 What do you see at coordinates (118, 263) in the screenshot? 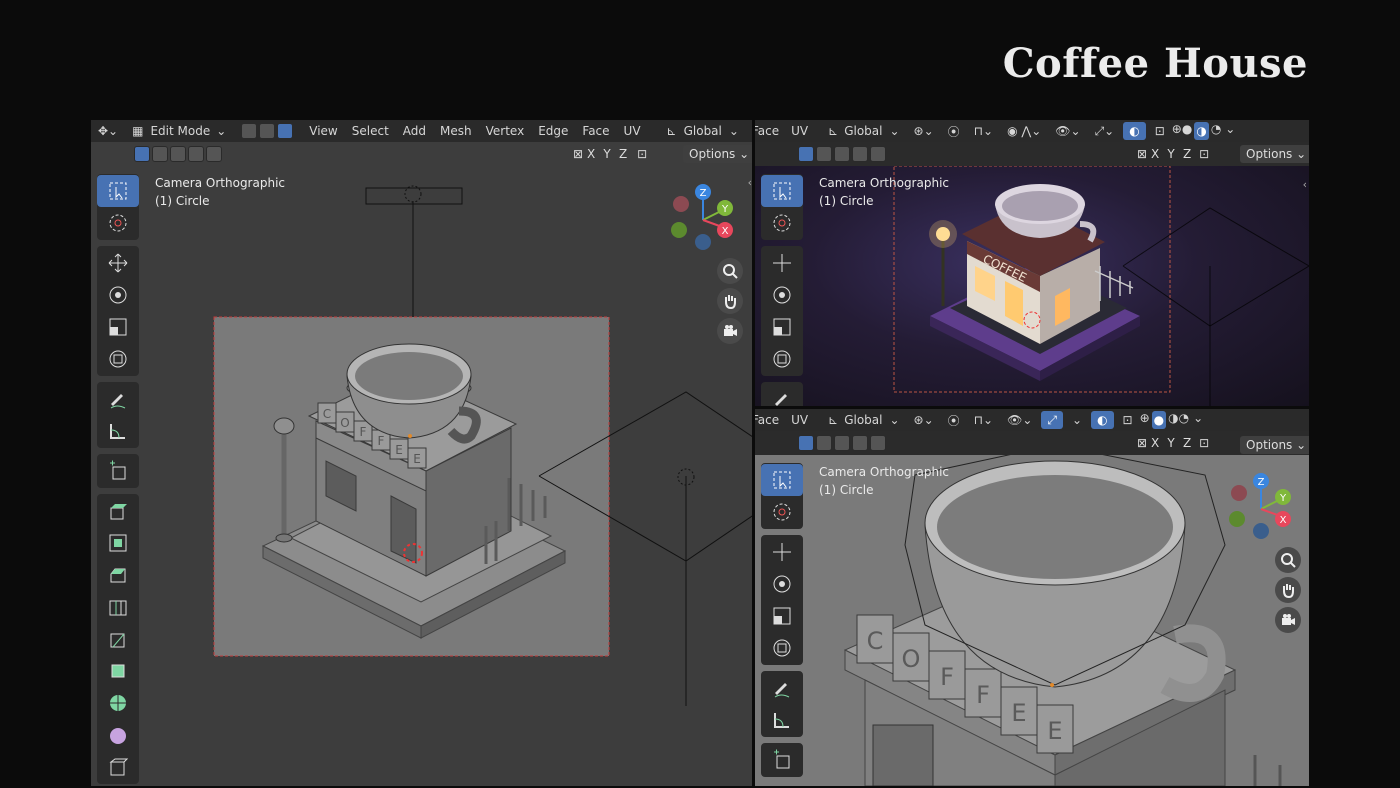
I see `move-tool` at bounding box center [118, 263].